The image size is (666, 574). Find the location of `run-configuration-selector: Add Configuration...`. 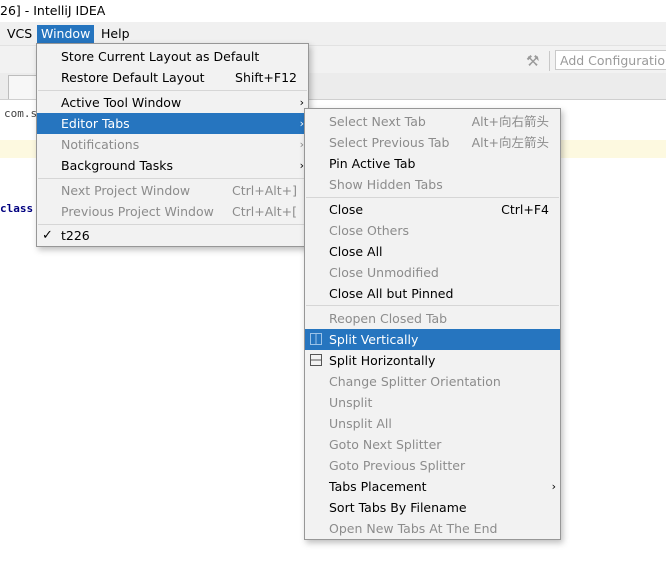

run-configuration-selector: Add Configuration... is located at coordinates (610, 60).